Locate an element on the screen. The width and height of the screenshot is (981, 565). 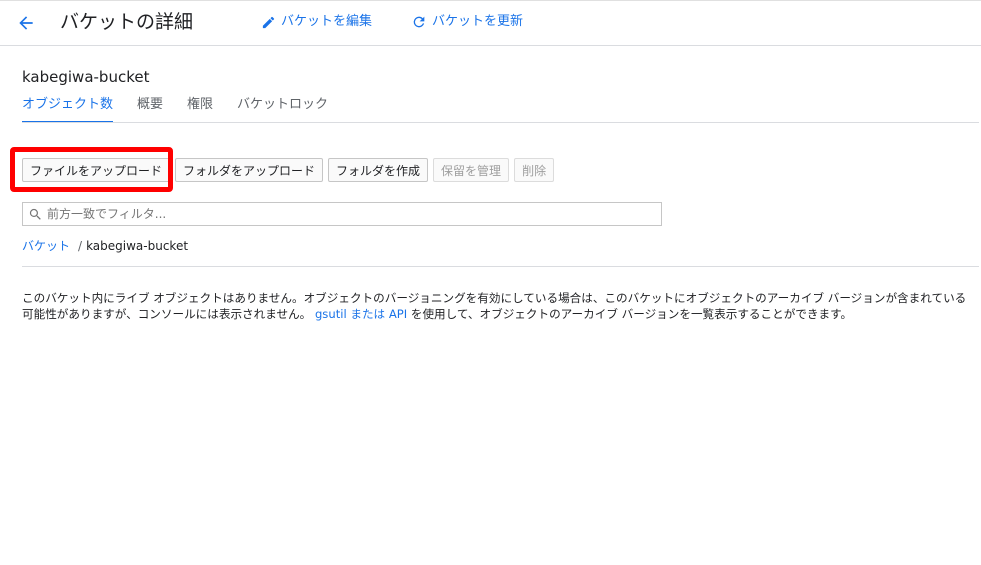
pencil-icon is located at coordinates (268, 22).